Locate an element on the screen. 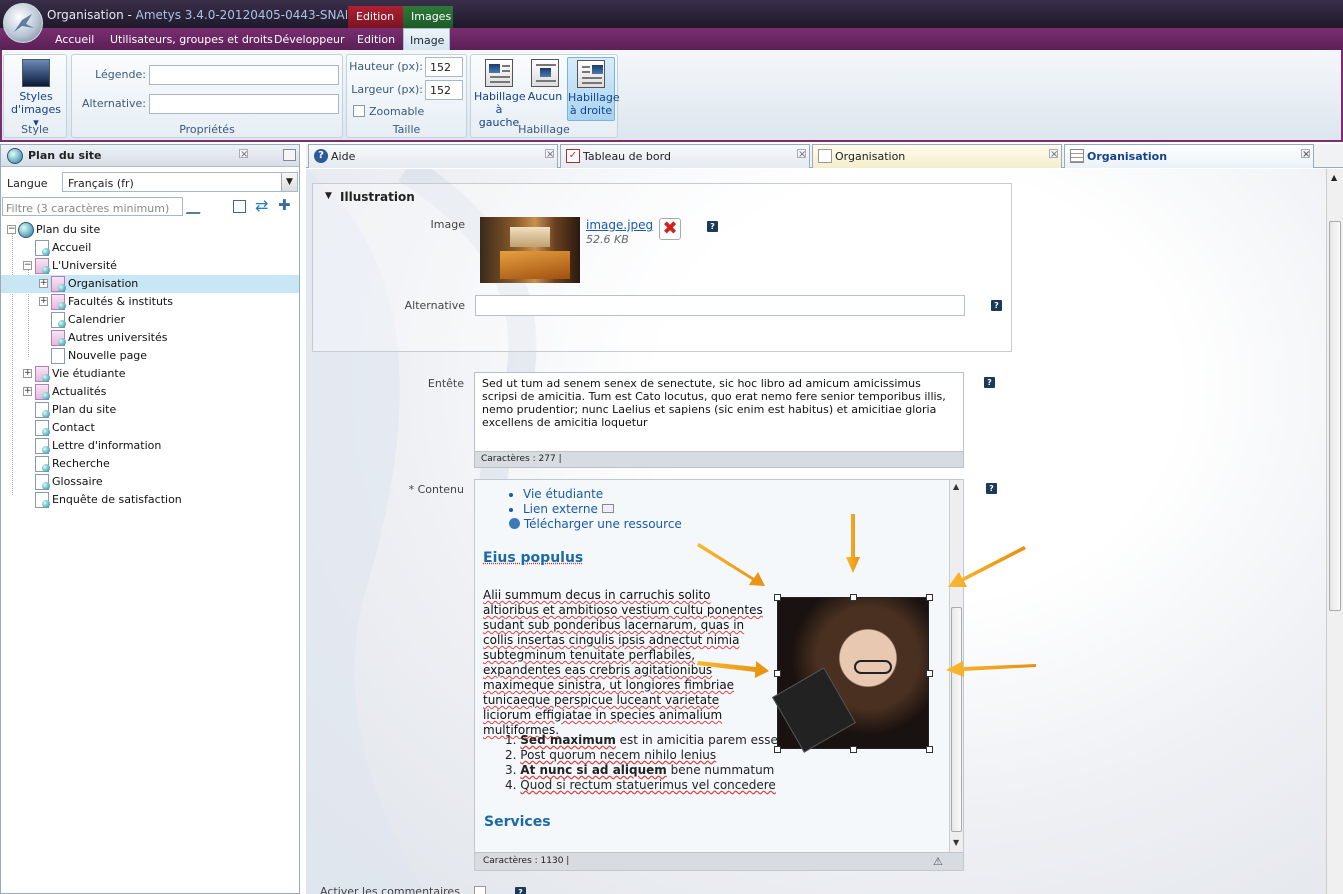 The width and height of the screenshot is (1343, 894). image-styles-button: Styles d'images ▾ is located at coordinates (36, 93).